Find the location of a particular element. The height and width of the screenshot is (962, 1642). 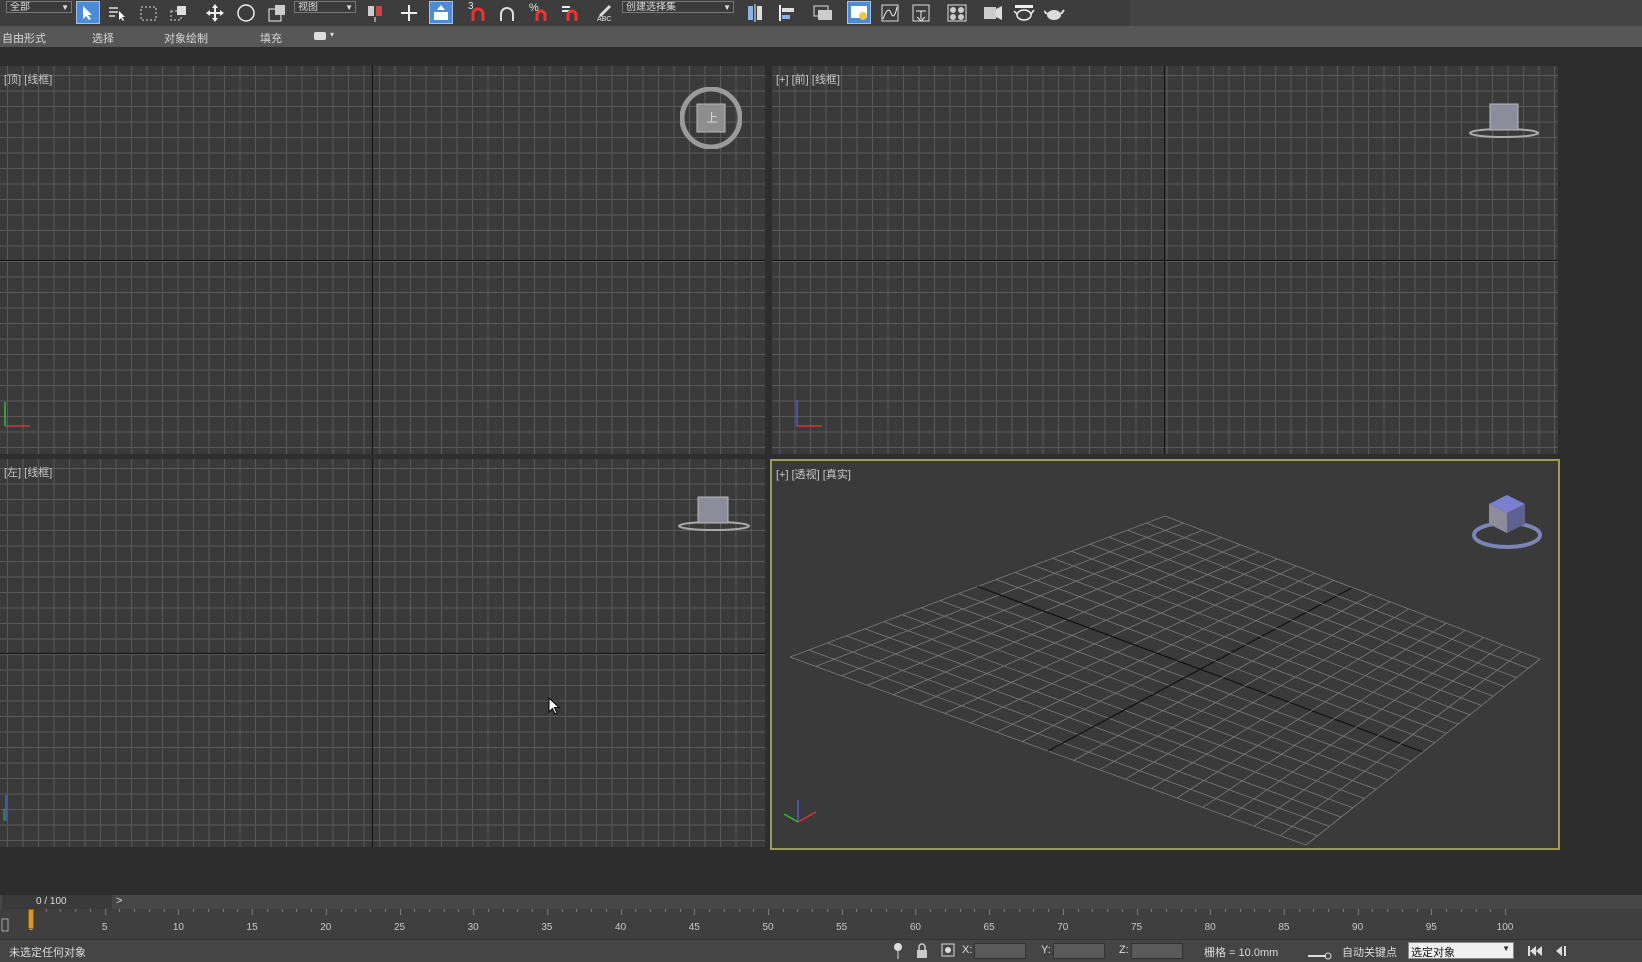

schematic-view-button is located at coordinates (921, 12).